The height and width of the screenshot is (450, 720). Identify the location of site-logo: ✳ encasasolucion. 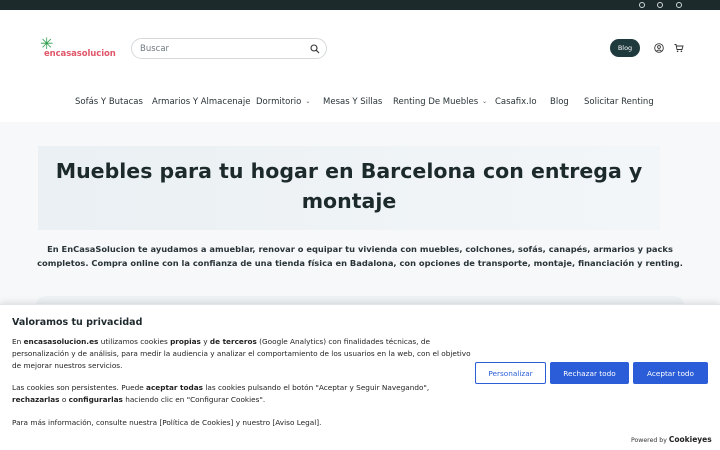
(80, 49).